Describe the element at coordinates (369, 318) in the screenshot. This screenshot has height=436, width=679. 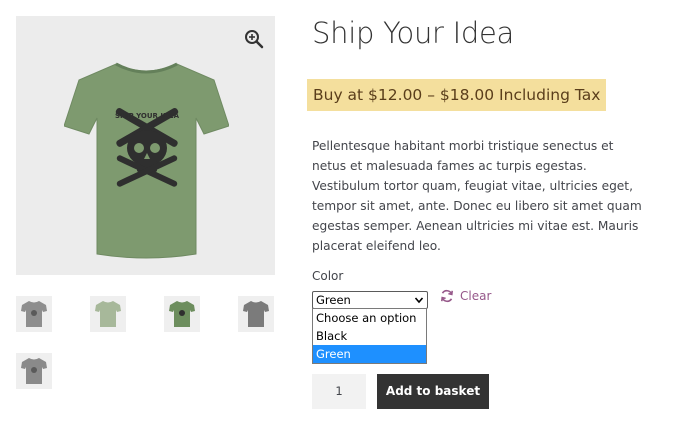
I see `color-option-choose: Choose an option` at that location.